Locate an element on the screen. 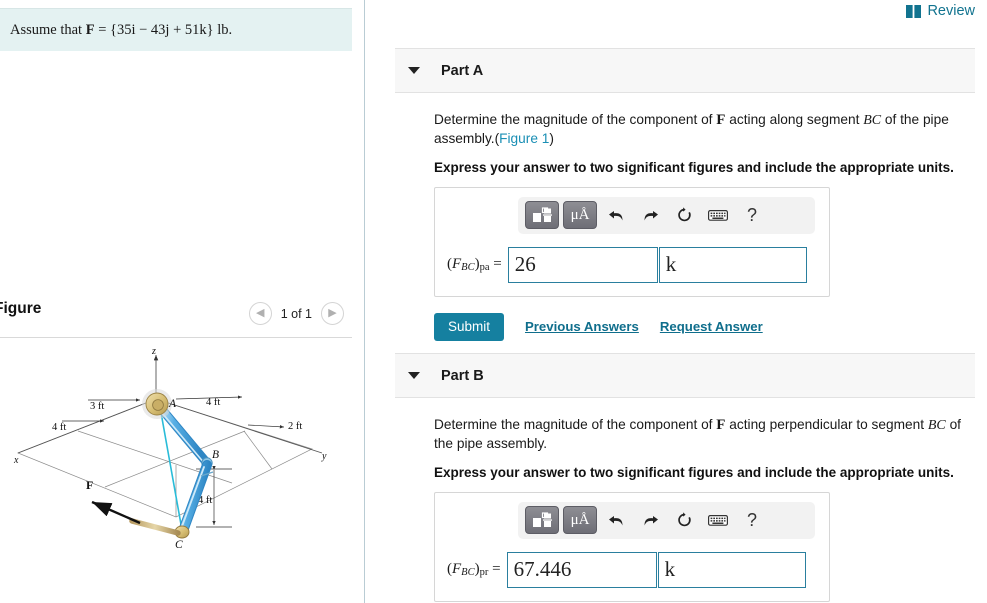 Image resolution: width=987 pixels, height=603 pixels. dimension-x-far: 4 ft is located at coordinates (59, 427).